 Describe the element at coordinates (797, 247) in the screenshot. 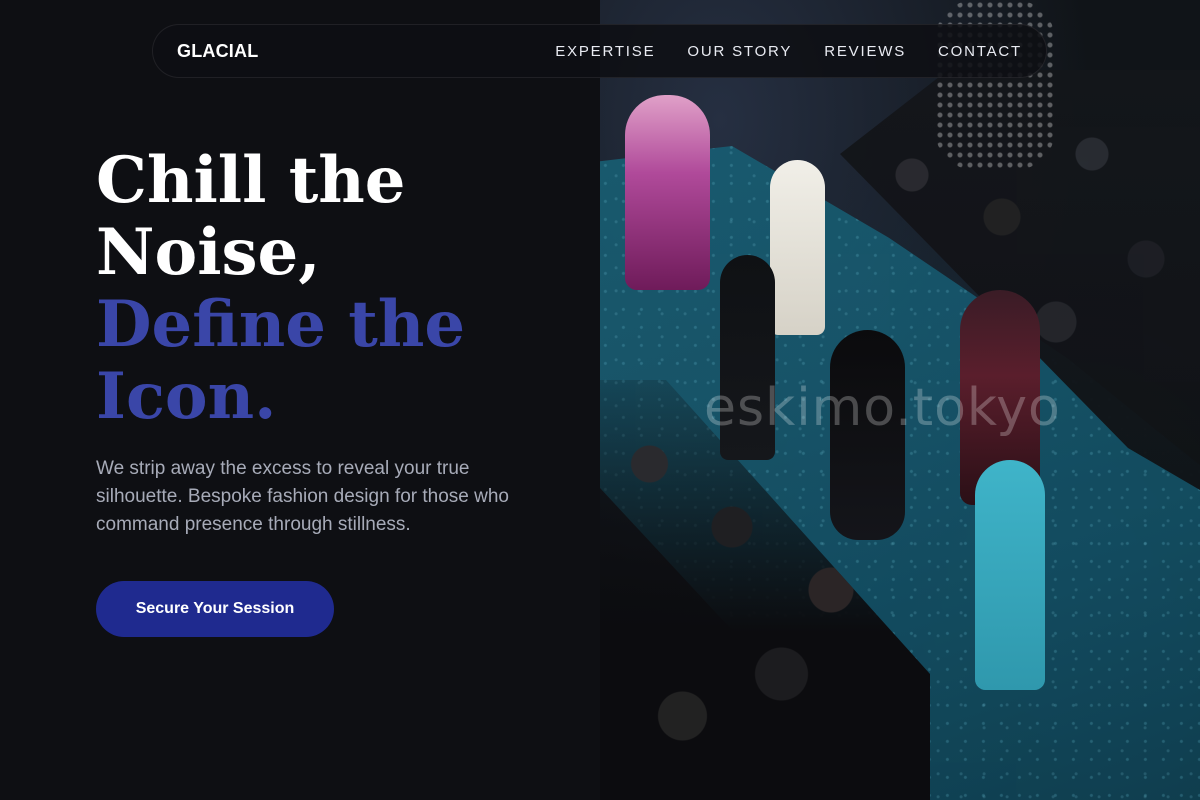

I see `runway-model-white` at that location.